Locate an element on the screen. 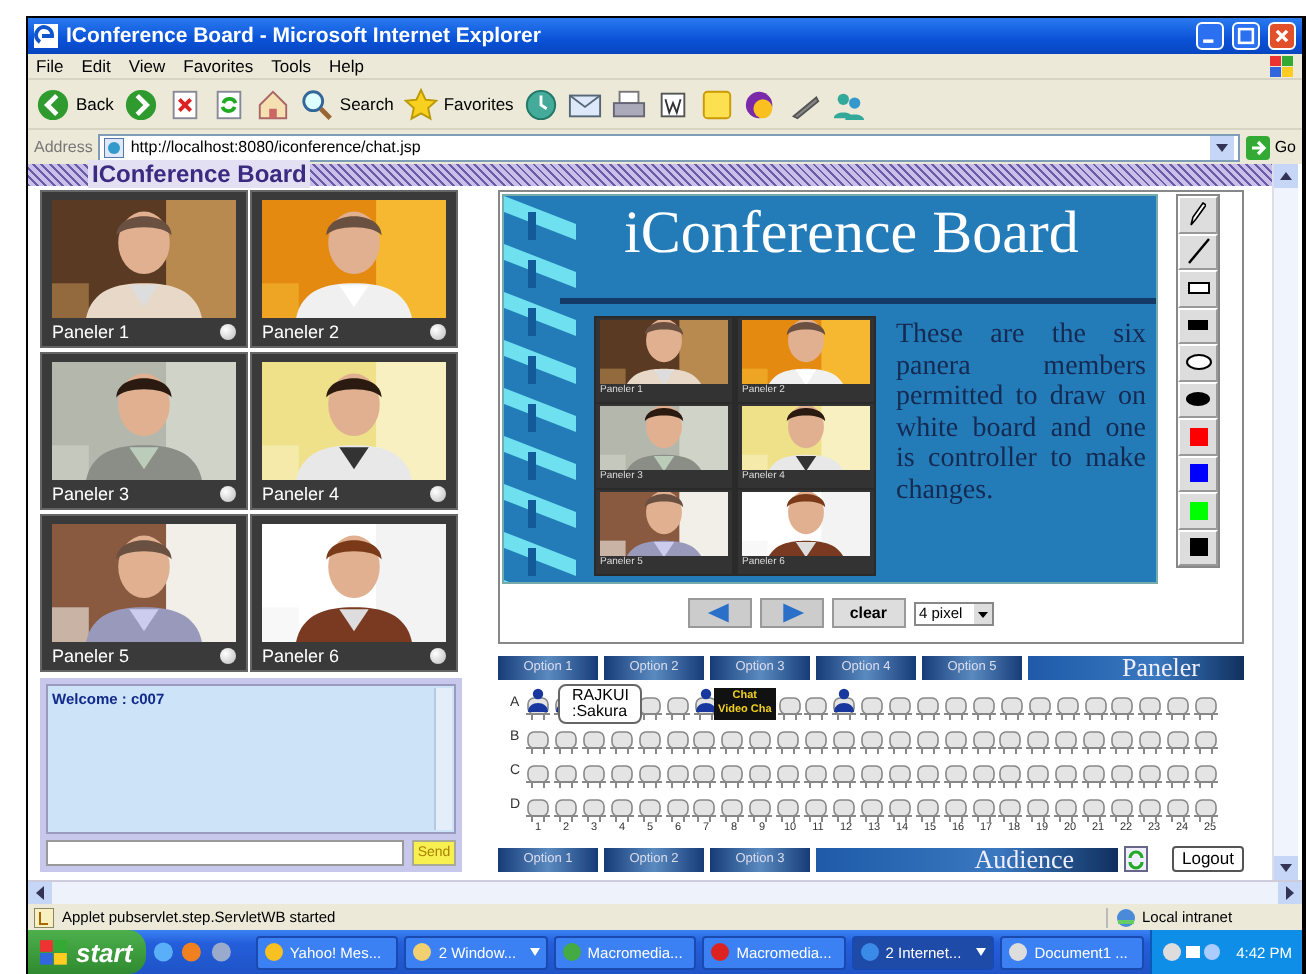  tooltip-text: :Sakura is located at coordinates (600, 712).